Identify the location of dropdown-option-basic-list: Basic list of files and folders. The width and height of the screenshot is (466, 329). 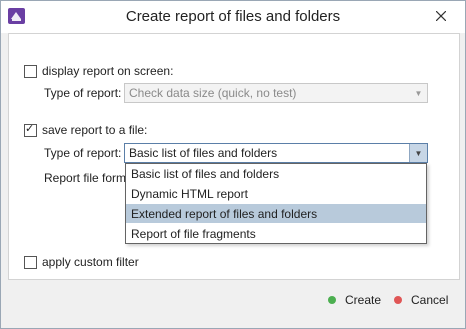
(276, 173).